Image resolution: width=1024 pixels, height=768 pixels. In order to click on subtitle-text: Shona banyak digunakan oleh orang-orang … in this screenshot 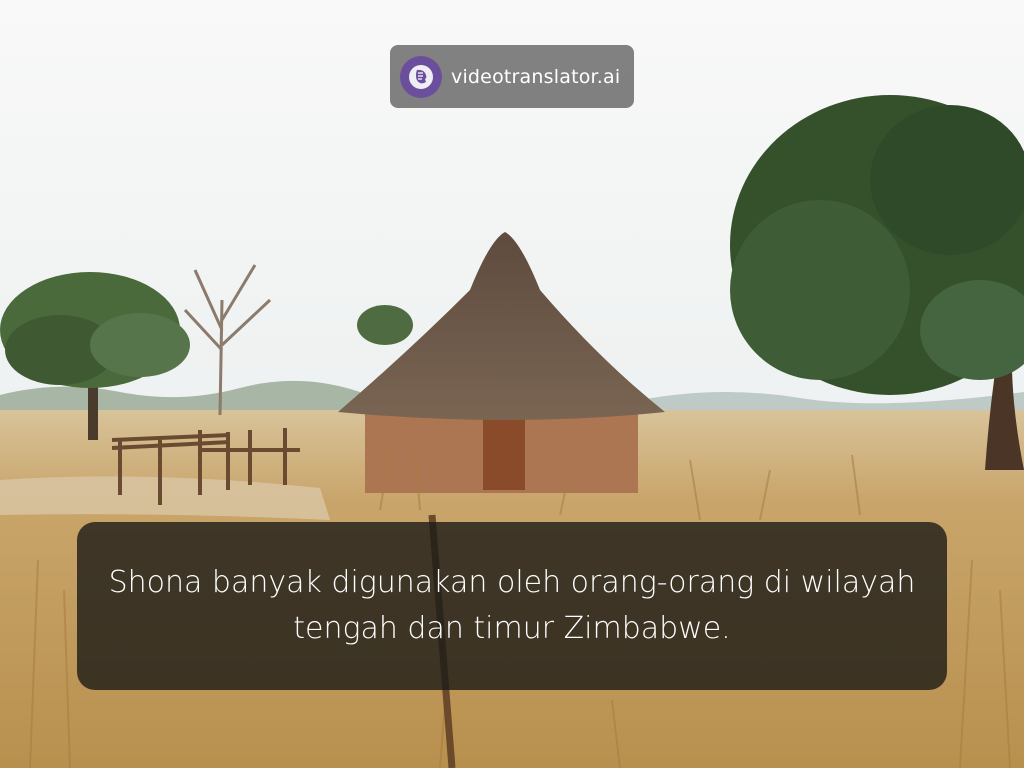, I will do `click(512, 605)`.